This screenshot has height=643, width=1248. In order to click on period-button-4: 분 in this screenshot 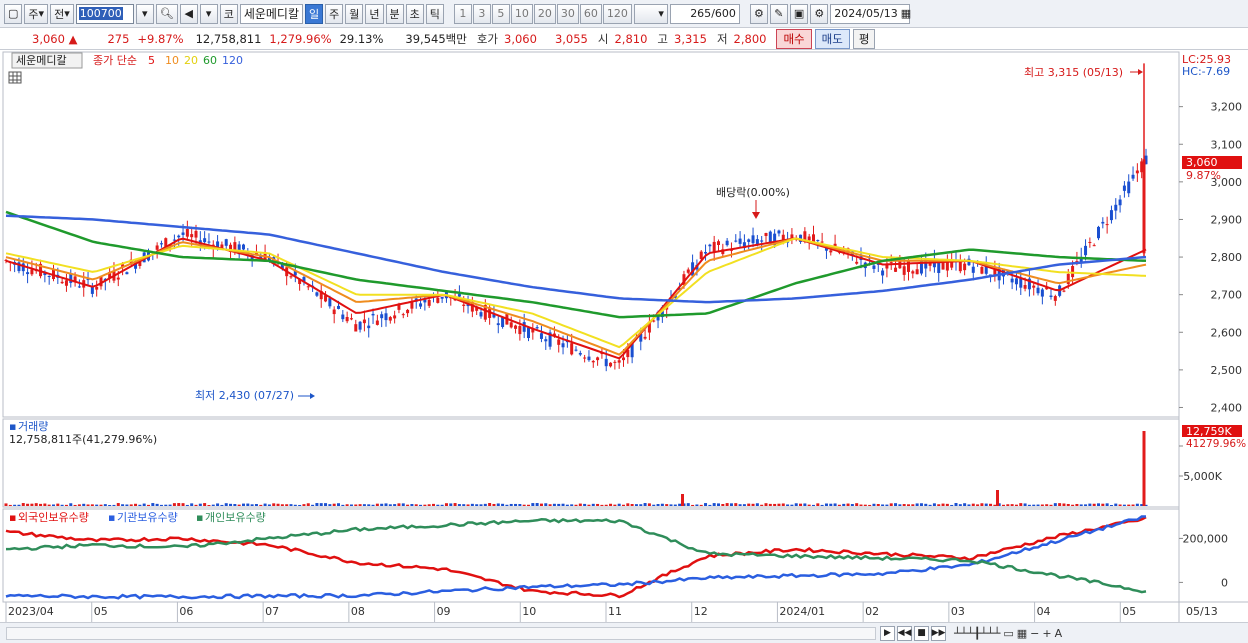, I will do `click(394, 13)`.